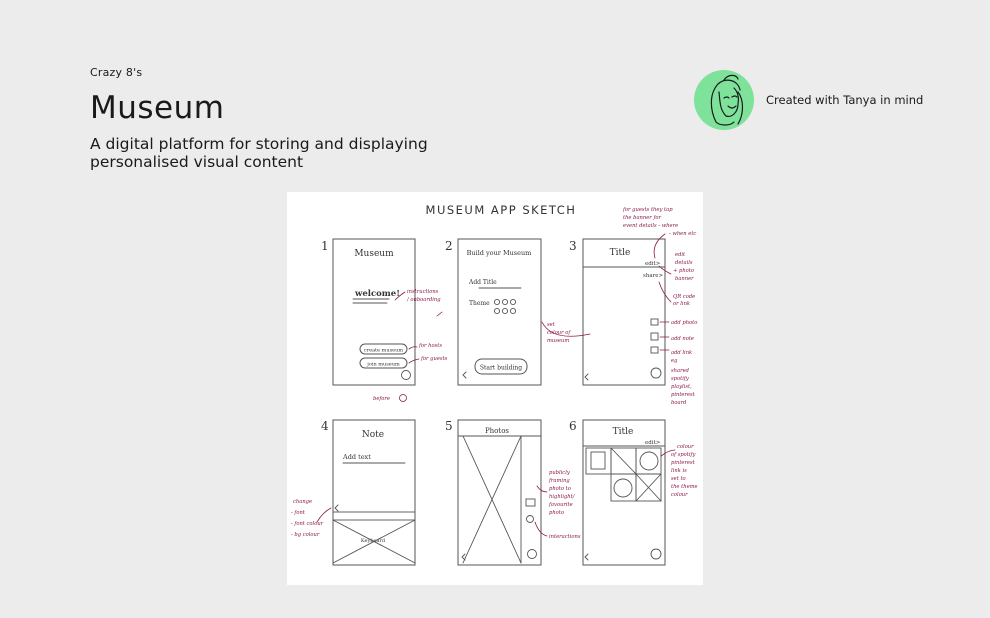 The image size is (990, 618). What do you see at coordinates (551, 325) in the screenshot?
I see `note-set-colour-1: set` at bounding box center [551, 325].